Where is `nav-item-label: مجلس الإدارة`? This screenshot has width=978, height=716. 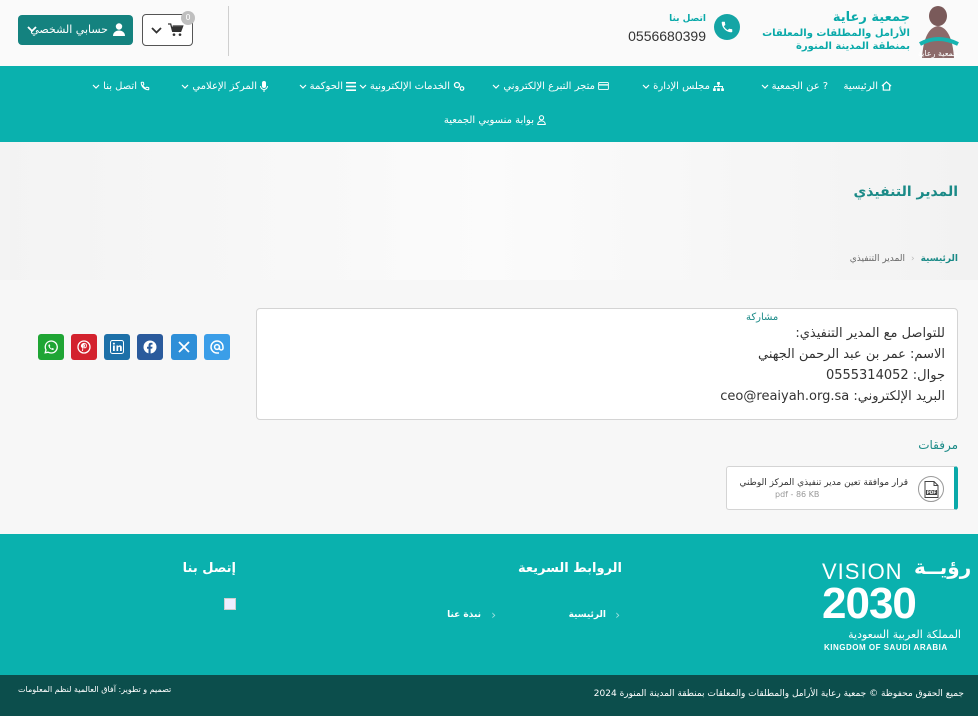
nav-item-label: مجلس الإدارة is located at coordinates (681, 86).